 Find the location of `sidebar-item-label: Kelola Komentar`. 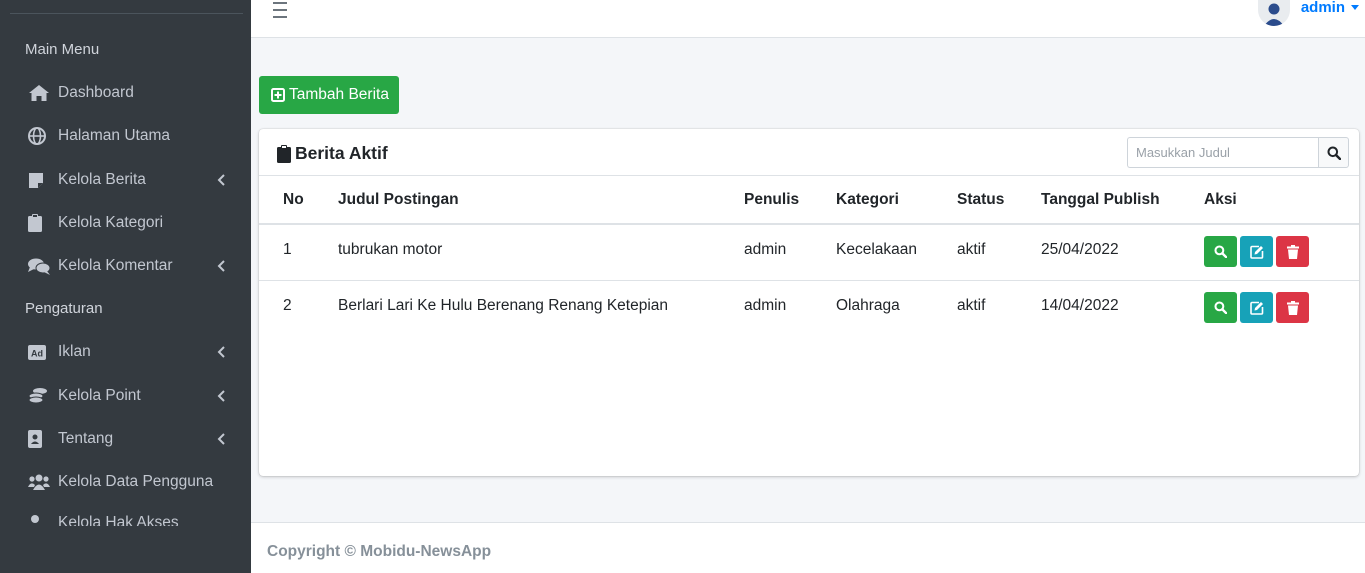

sidebar-item-label: Kelola Komentar is located at coordinates (115, 265).